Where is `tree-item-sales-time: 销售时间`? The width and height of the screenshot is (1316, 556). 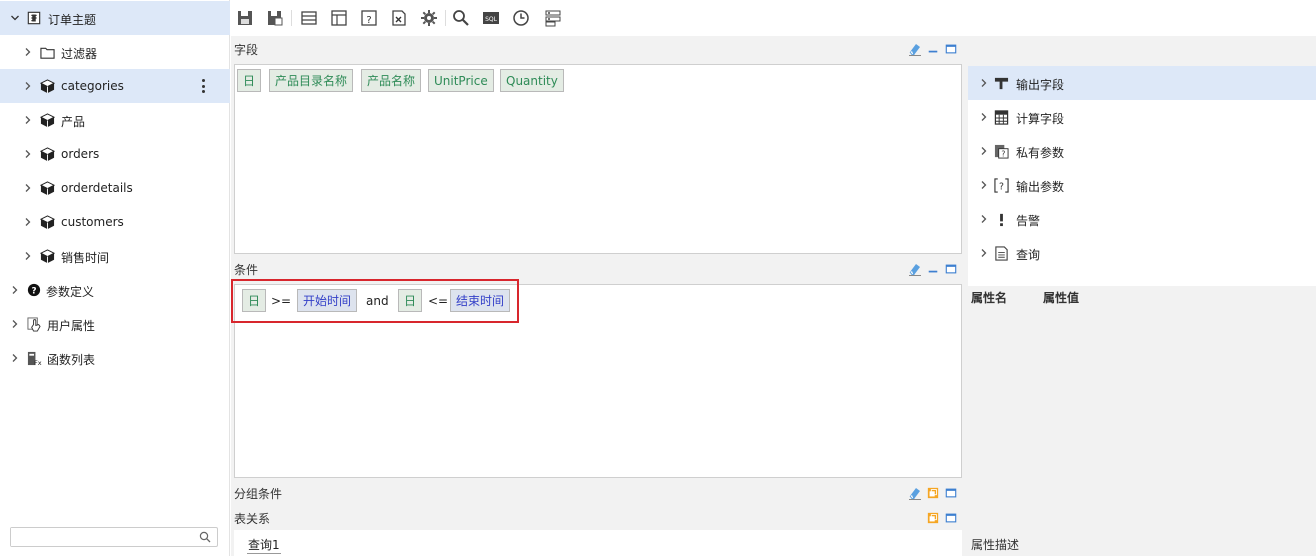
tree-item-sales-time: 销售时间 is located at coordinates (115, 256).